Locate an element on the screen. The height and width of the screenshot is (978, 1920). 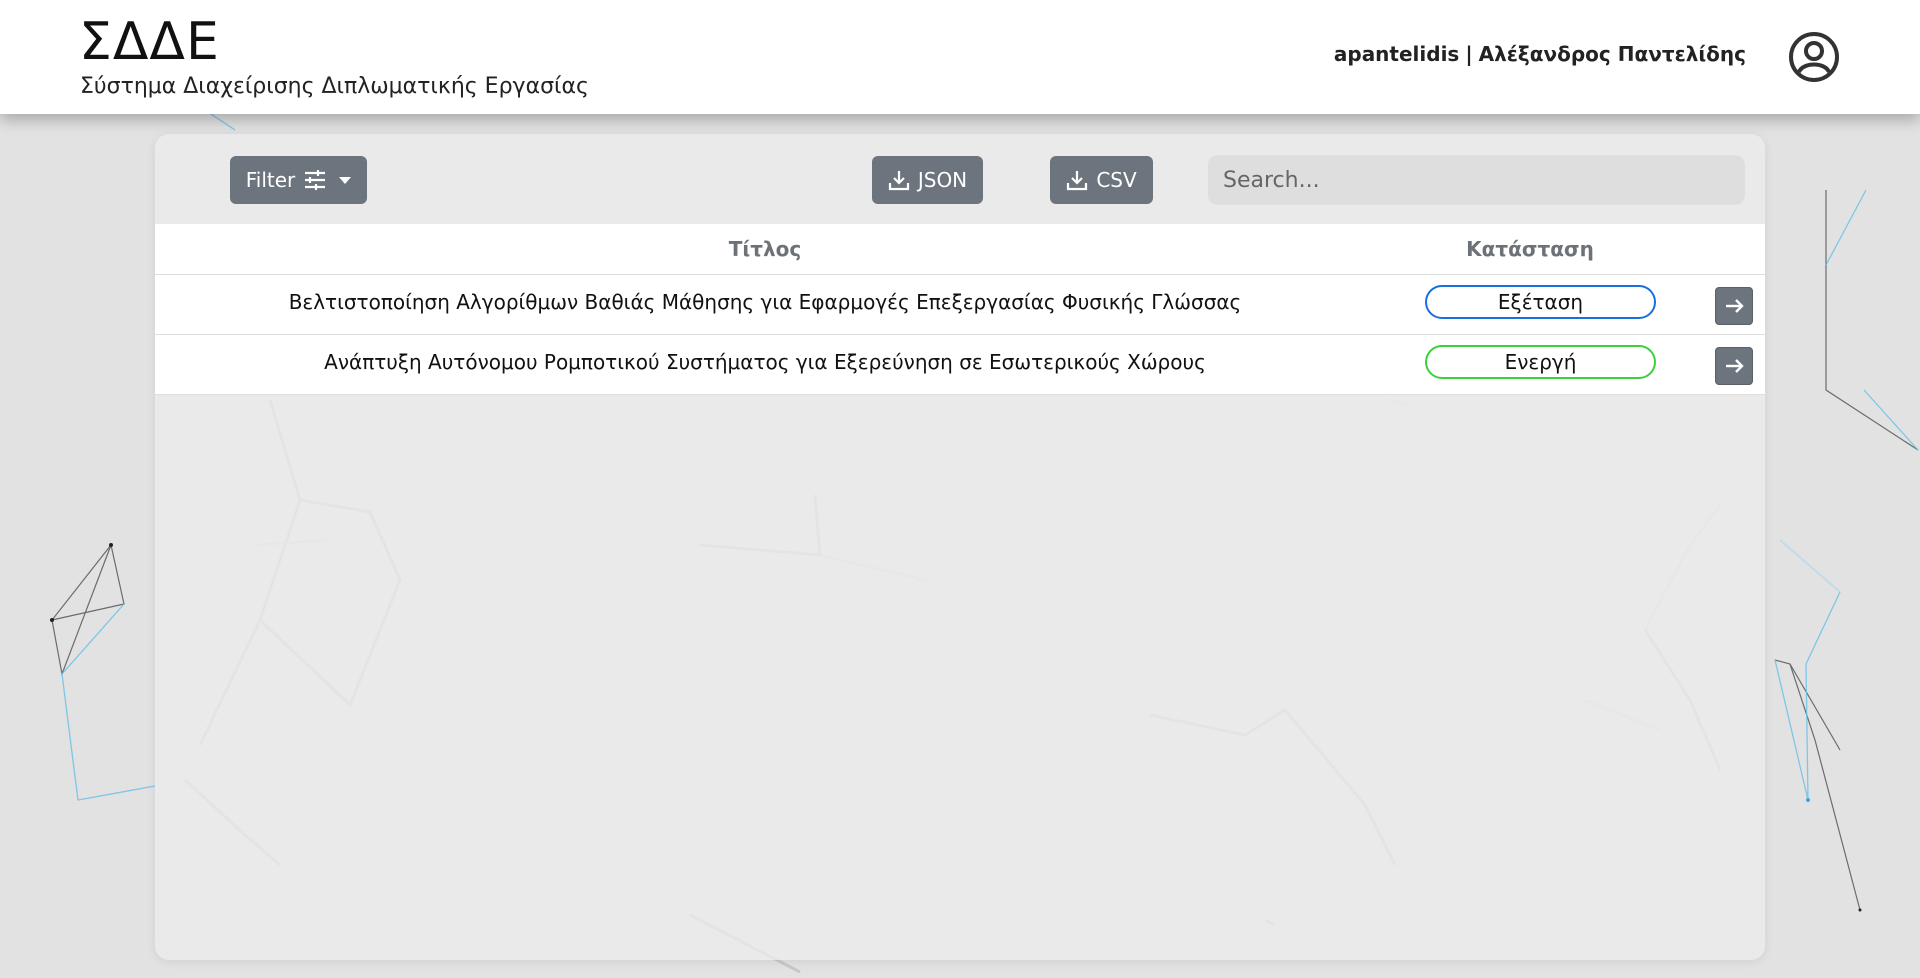
export-json-button: JSON is located at coordinates (927, 180).